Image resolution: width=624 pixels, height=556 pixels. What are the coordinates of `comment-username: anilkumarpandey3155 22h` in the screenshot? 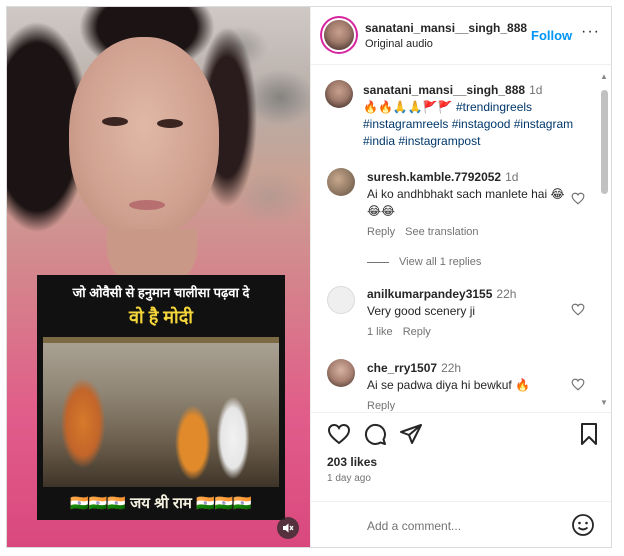 It's located at (441, 294).